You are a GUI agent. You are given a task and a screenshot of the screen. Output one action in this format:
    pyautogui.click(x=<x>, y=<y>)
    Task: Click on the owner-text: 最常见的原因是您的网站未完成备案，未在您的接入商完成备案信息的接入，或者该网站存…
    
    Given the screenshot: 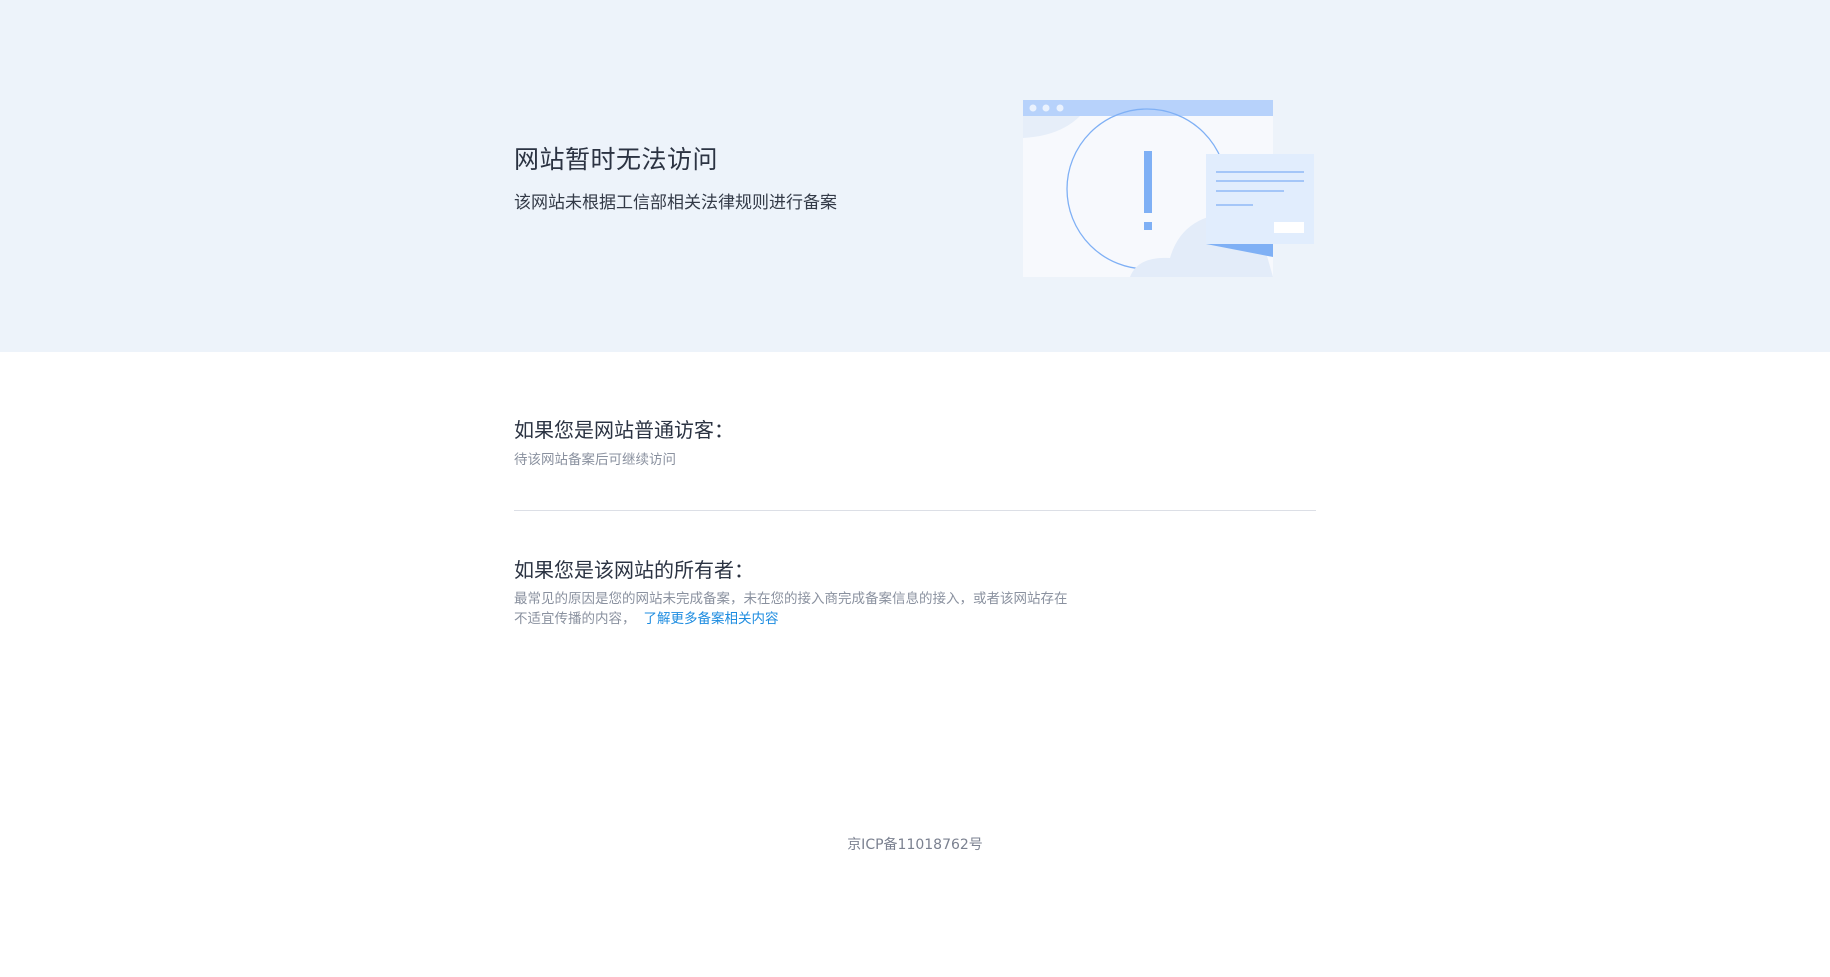 What is the action you would take?
    pyautogui.click(x=809, y=609)
    